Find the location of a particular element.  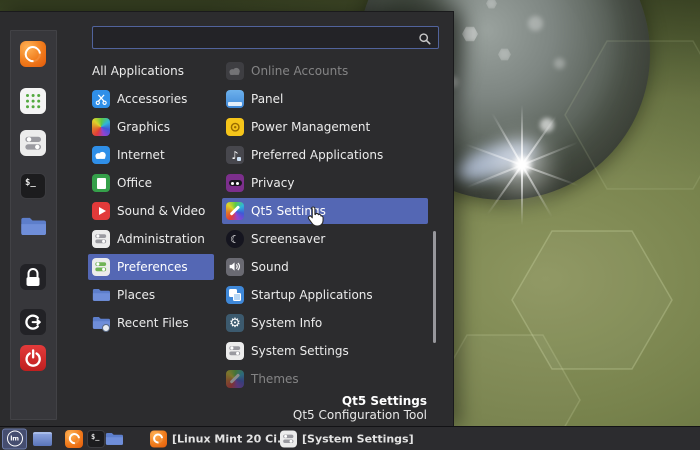

category-recent-files: Recent Files is located at coordinates (151, 323).